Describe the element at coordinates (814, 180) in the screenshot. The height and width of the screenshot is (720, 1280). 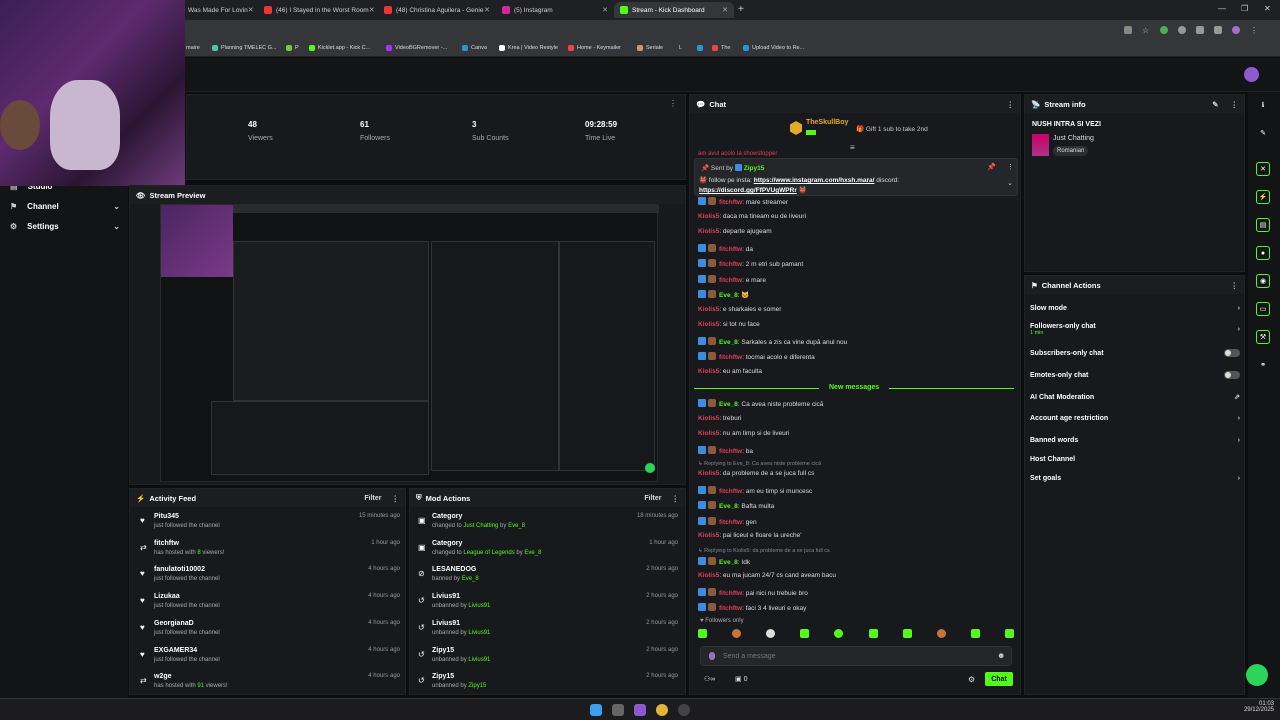
I see `pinned-link: https://www.instagram.com/hxsh.mara/` at that location.